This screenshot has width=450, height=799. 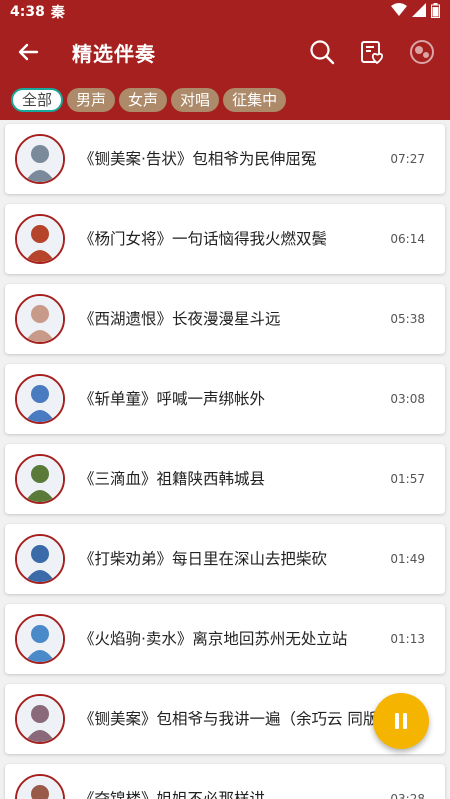 I want to click on search-button, so click(x=322, y=52).